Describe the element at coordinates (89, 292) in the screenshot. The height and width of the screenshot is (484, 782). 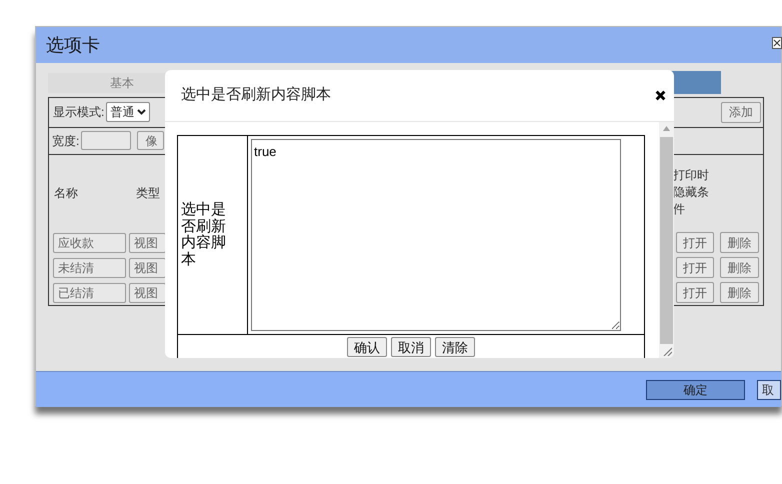
I see `name-input: 已结清` at that location.